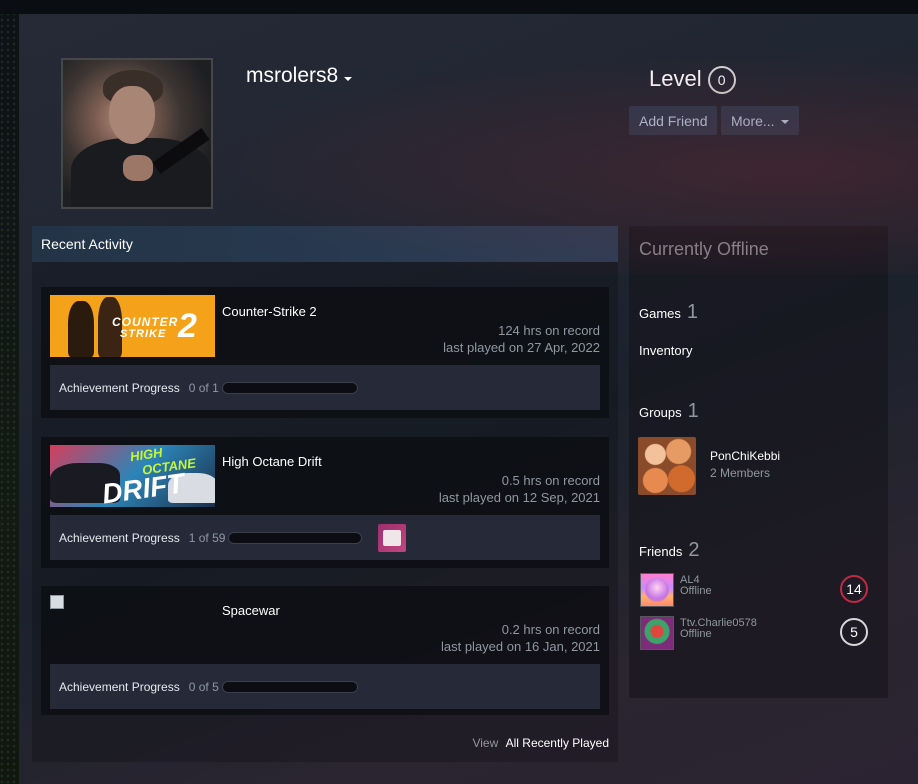  Describe the element at coordinates (667, 466) in the screenshot. I see `group-avatar` at that location.